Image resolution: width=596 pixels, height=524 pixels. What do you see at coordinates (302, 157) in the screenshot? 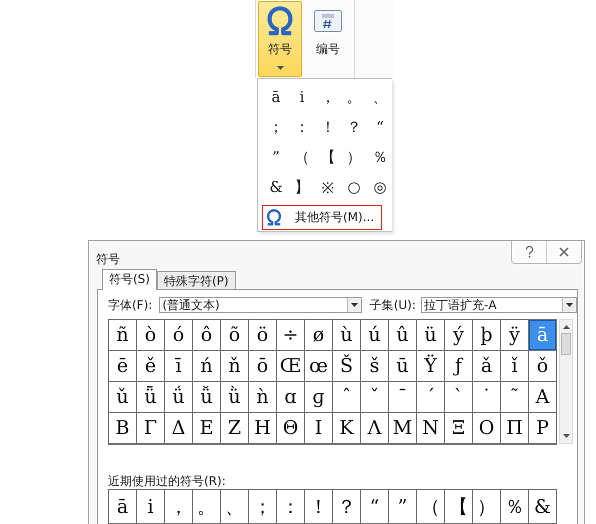
I see `symbol-item: （` at bounding box center [302, 157].